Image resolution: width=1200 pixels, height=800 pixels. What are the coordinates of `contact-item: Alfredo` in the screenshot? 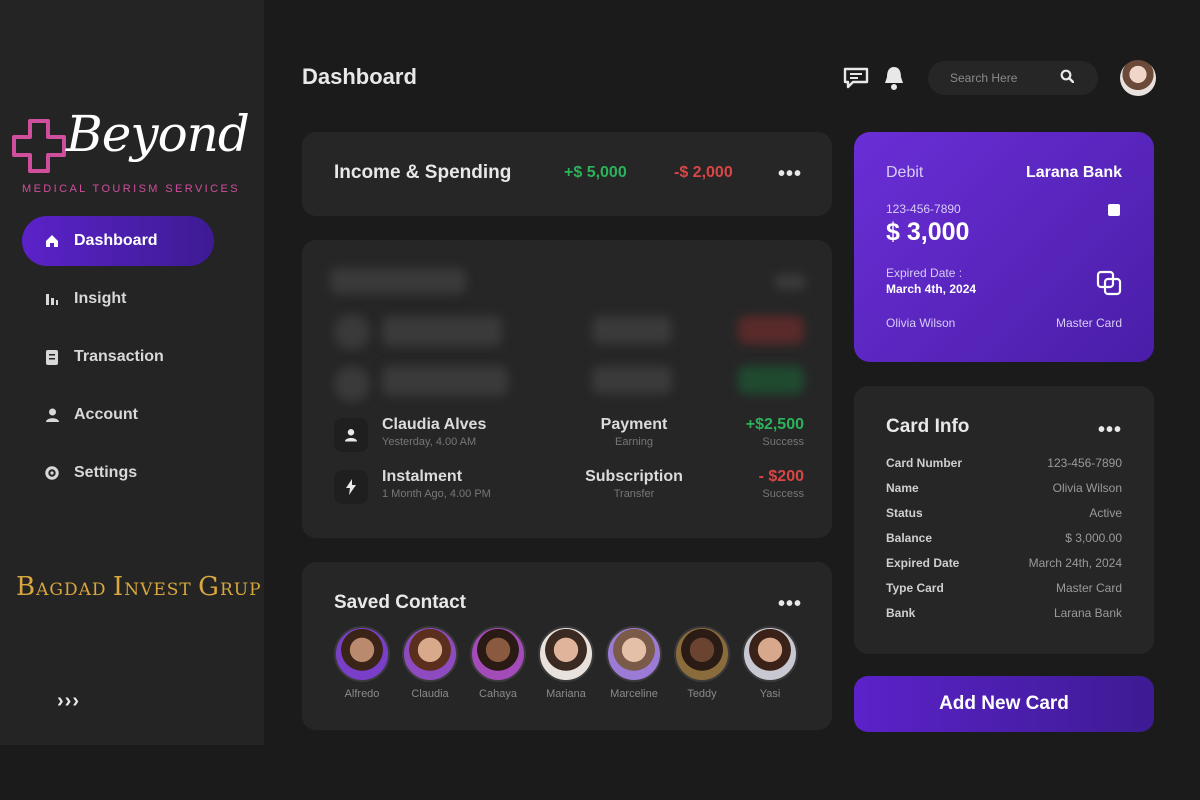 It's located at (362, 663).